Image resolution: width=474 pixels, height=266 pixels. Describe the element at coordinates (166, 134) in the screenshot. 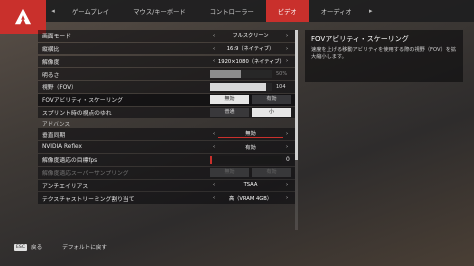

I see `setting-row-vsync: 垂直同期 ‹ 無効 ›` at that location.